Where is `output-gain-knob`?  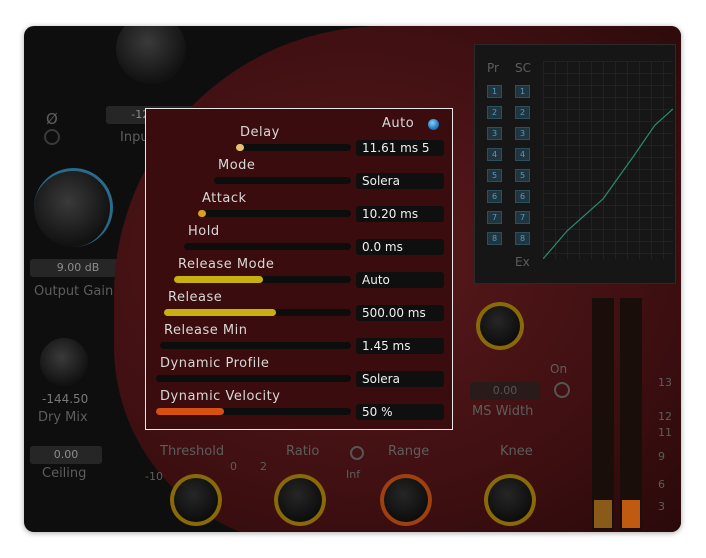 output-gain-knob is located at coordinates (73, 207).